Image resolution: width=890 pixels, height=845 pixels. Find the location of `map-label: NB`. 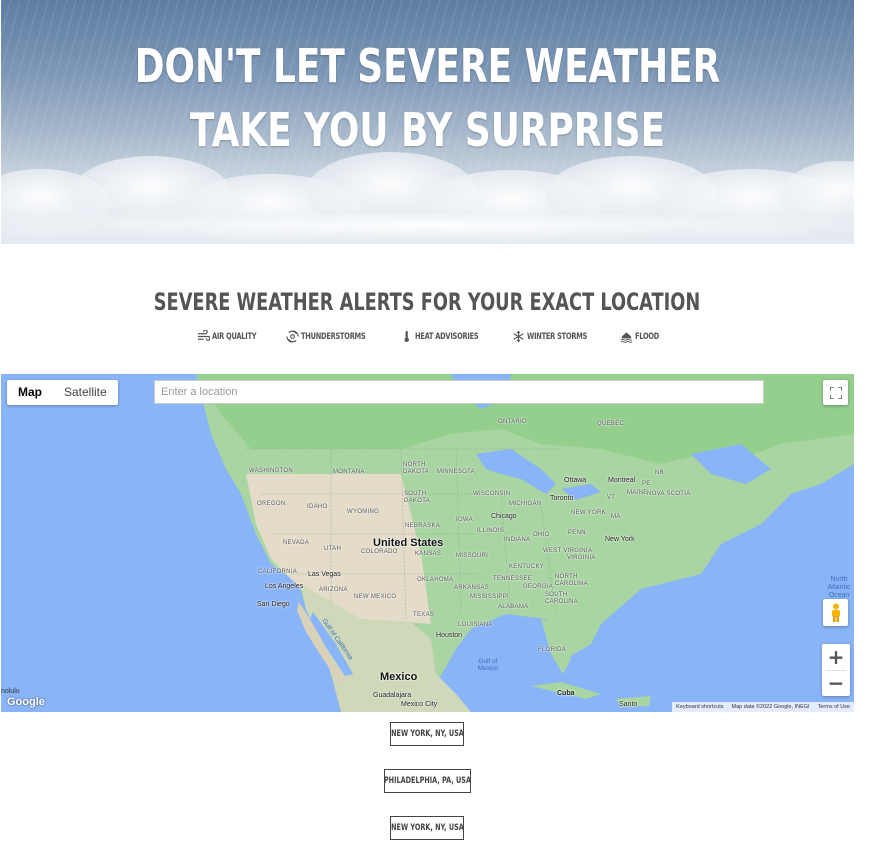

map-label: NB is located at coordinates (659, 473).